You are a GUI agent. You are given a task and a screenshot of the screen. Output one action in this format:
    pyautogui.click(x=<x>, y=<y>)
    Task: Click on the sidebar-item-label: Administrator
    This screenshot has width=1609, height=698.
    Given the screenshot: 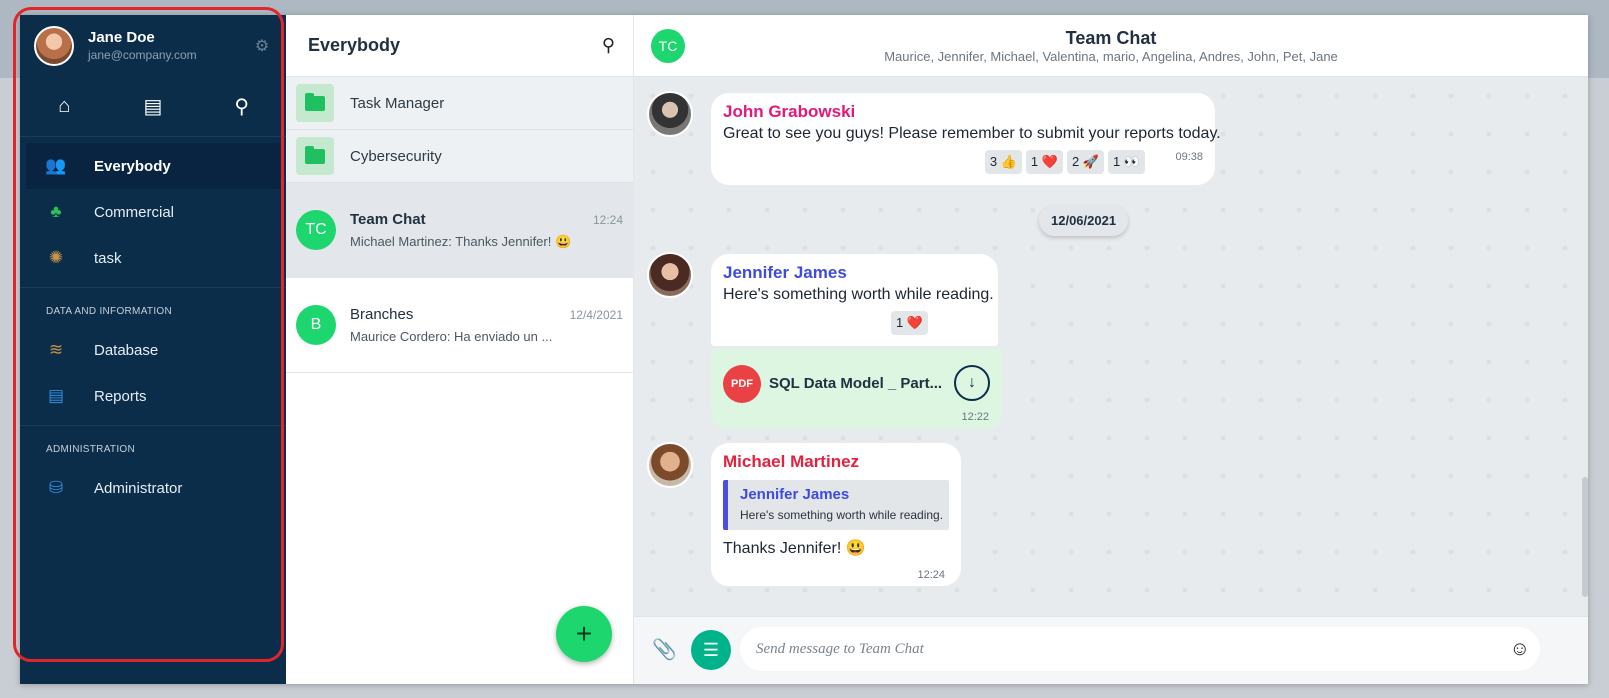 What is the action you would take?
    pyautogui.click(x=138, y=488)
    